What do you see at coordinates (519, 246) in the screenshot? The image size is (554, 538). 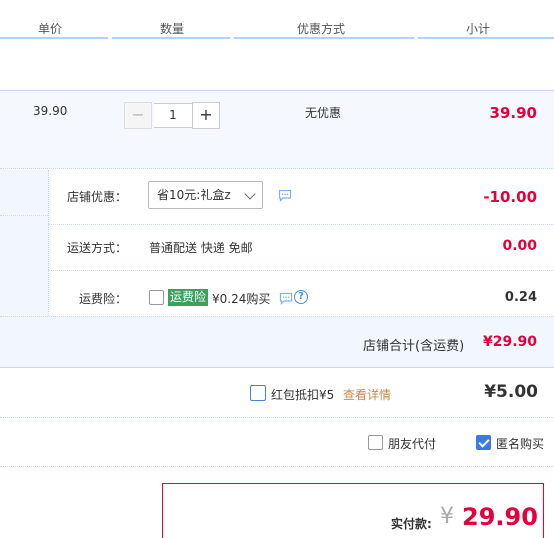 I see `shipping-value: 0.00` at bounding box center [519, 246].